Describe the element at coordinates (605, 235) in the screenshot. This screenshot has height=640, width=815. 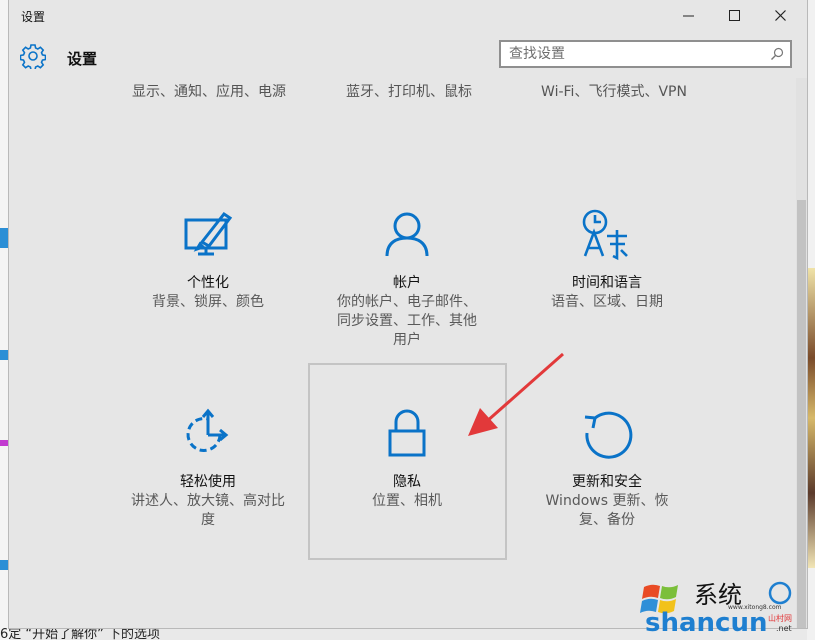
I see `time-language-icon` at that location.